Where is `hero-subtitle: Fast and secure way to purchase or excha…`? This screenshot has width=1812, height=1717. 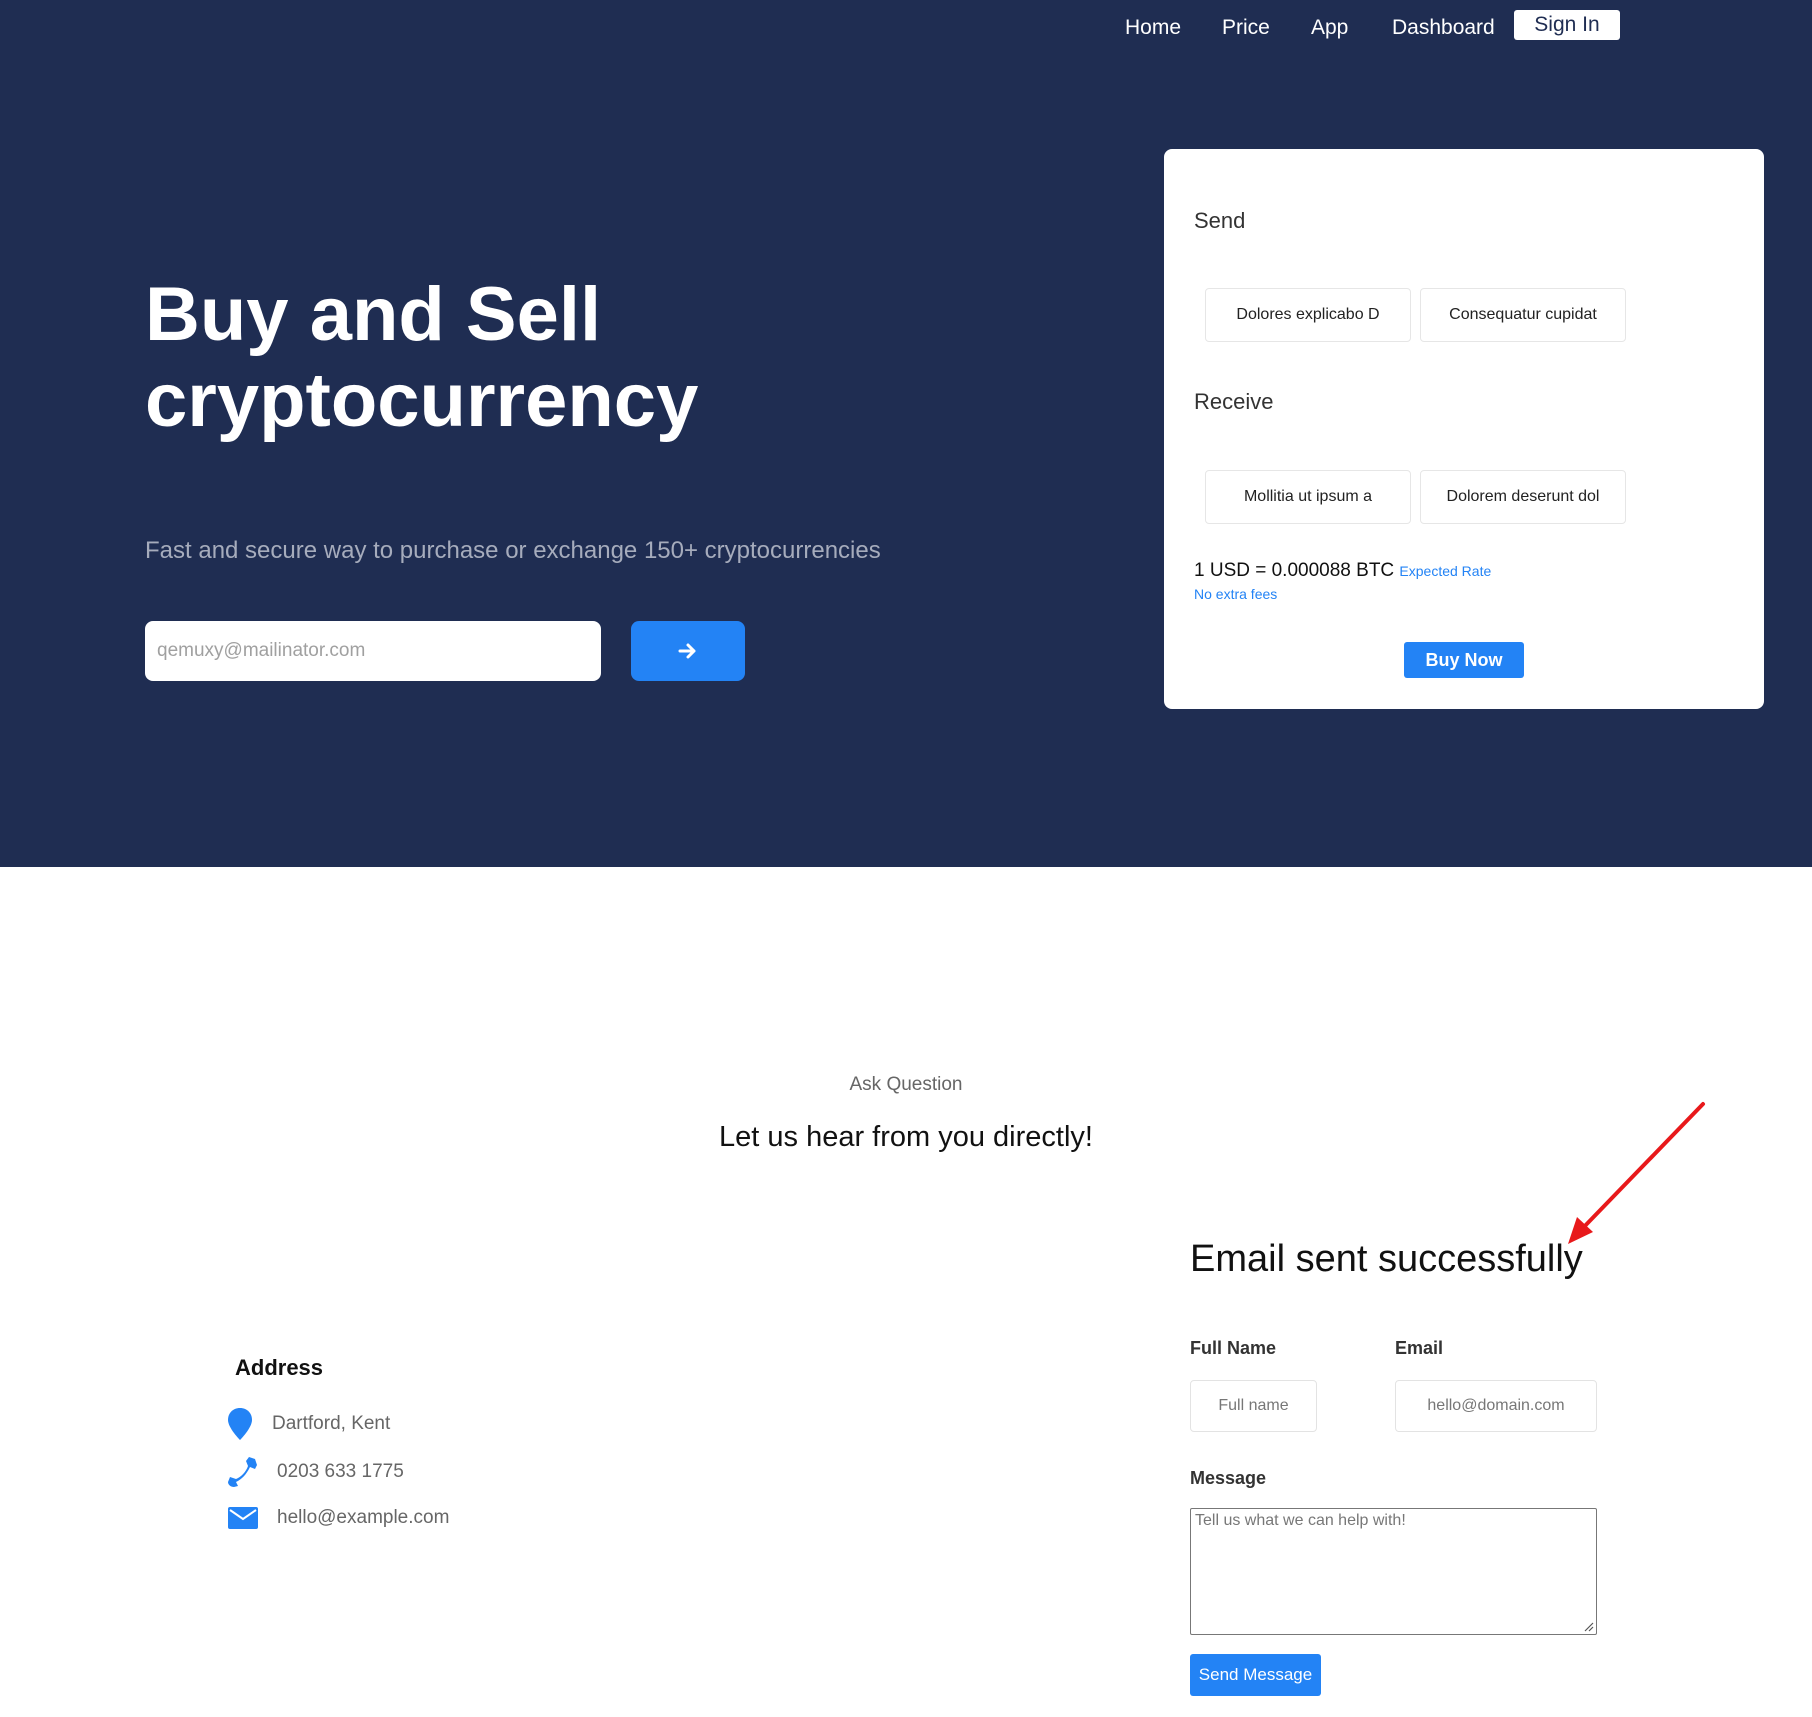
hero-subtitle: Fast and secure way to purchase or excha… is located at coordinates (513, 550).